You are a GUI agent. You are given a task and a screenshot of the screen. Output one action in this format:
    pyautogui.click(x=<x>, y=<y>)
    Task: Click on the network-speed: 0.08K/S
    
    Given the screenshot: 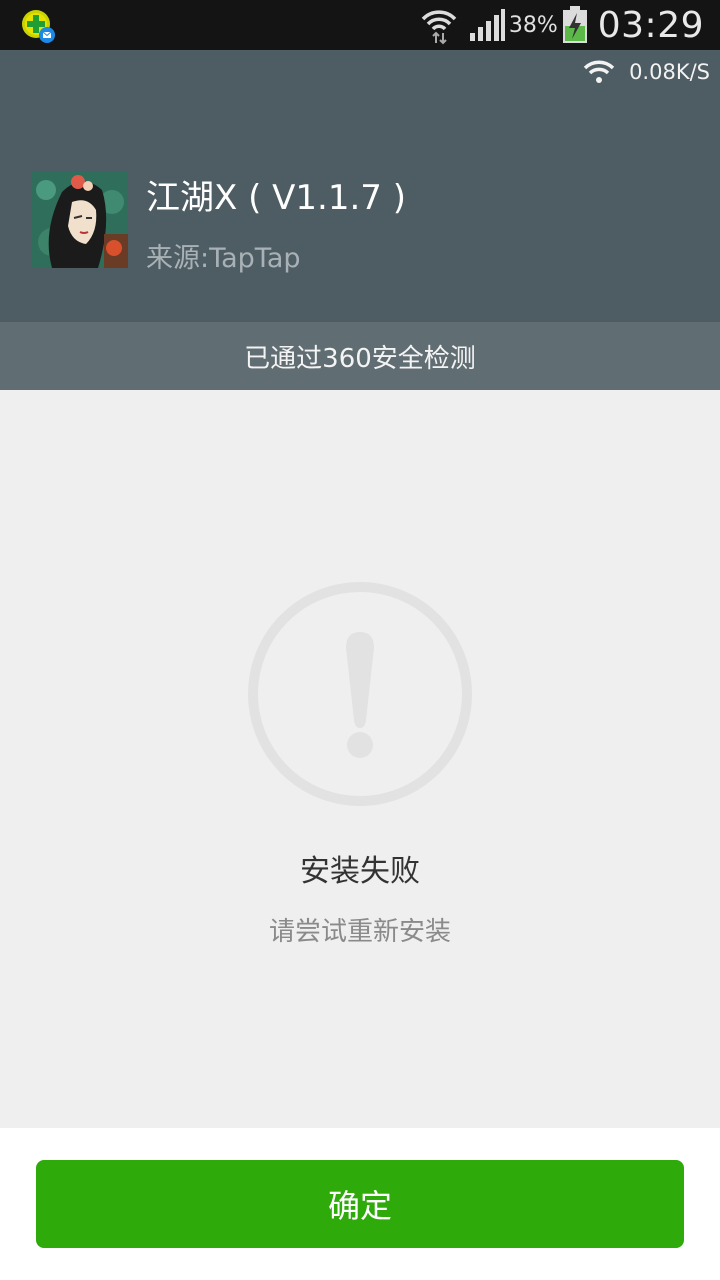 What is the action you would take?
    pyautogui.click(x=646, y=72)
    